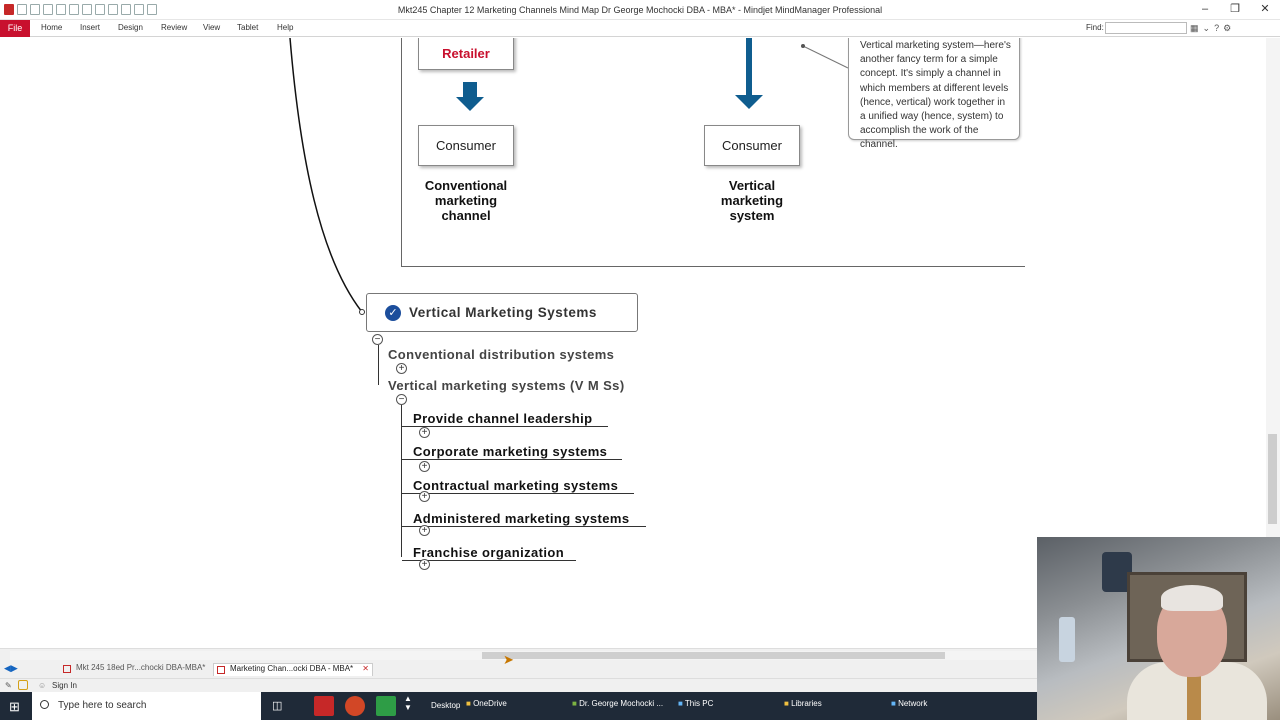 The width and height of the screenshot is (1280, 720). What do you see at coordinates (466, 215) in the screenshot?
I see `caption-line: channel` at bounding box center [466, 215].